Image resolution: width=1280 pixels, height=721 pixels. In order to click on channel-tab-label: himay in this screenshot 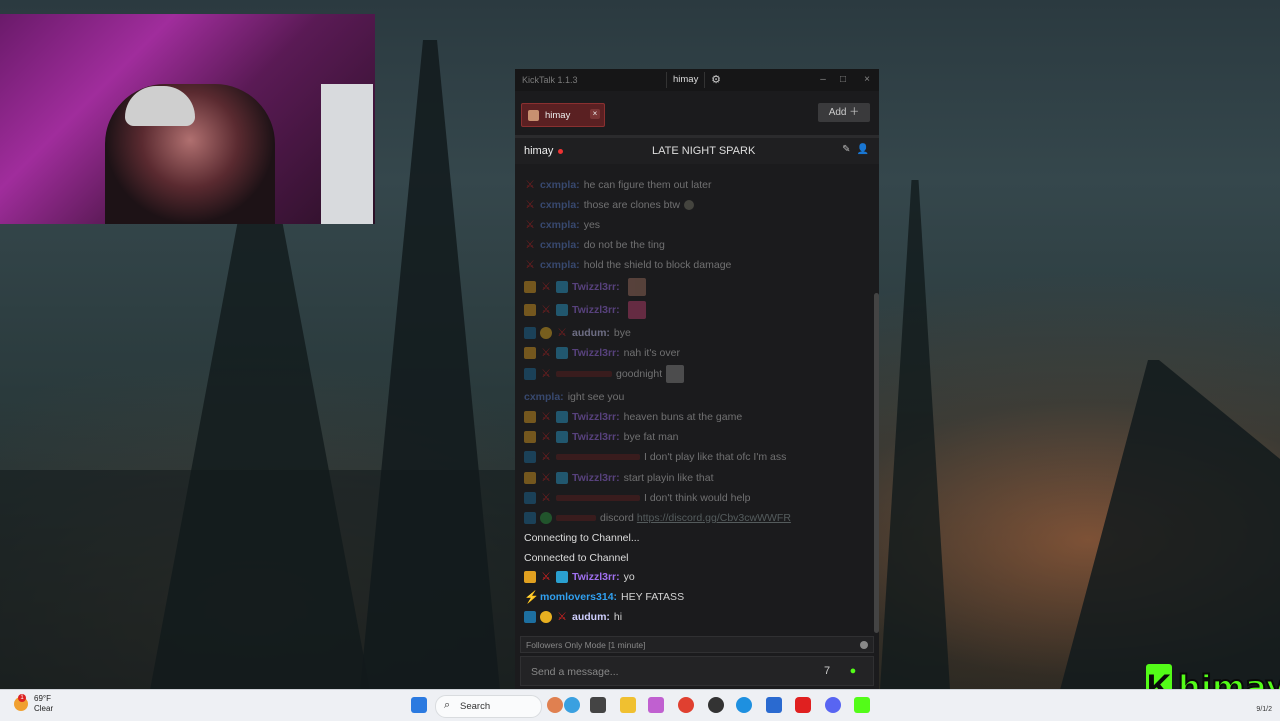, I will do `click(558, 115)`.